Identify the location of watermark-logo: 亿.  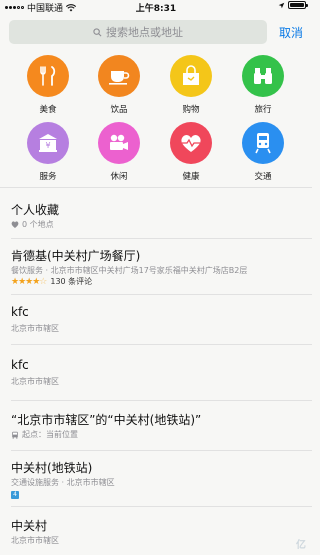
(301, 543).